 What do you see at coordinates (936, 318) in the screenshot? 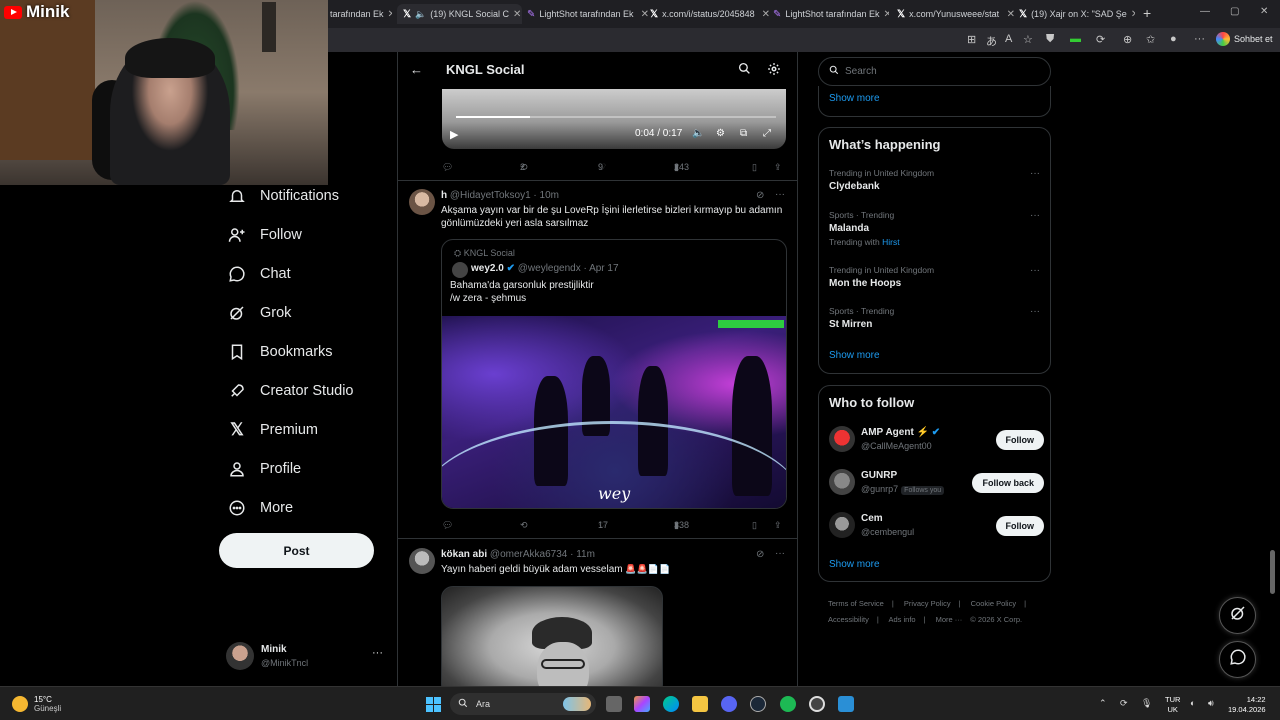
I see `trend-item: Sports · Trending St Mirren ···` at bounding box center [936, 318].